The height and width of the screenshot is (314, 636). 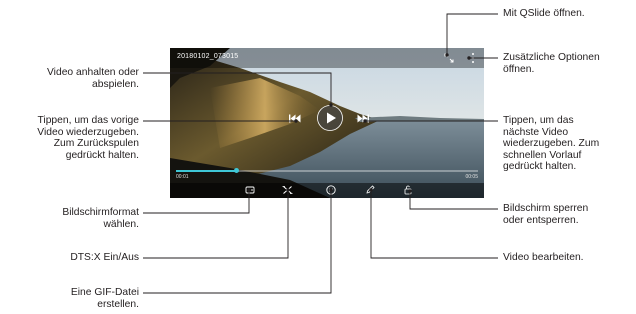 What do you see at coordinates (287, 190) in the screenshot?
I see `dtsx-icon` at bounding box center [287, 190].